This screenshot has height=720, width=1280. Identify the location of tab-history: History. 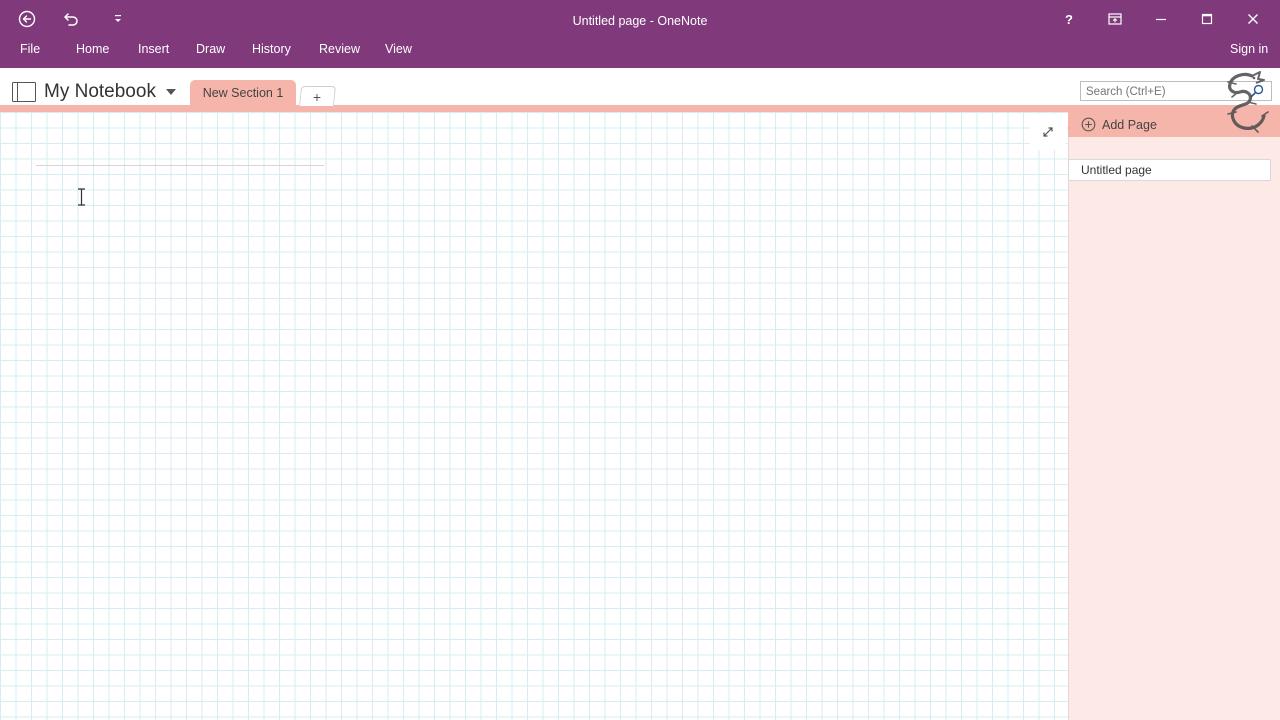
(271, 49).